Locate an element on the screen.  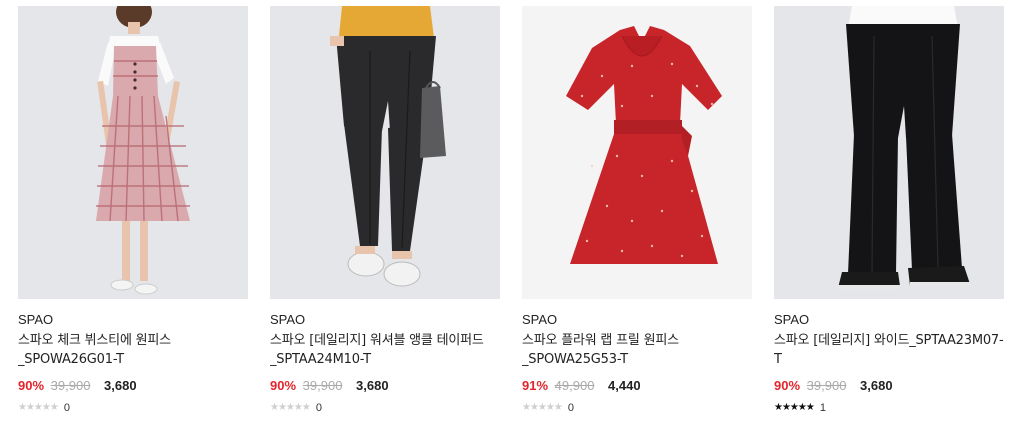
product-title: 스파오 [데일리지] 와이드_SPTAA23M07-T is located at coordinates (889, 350).